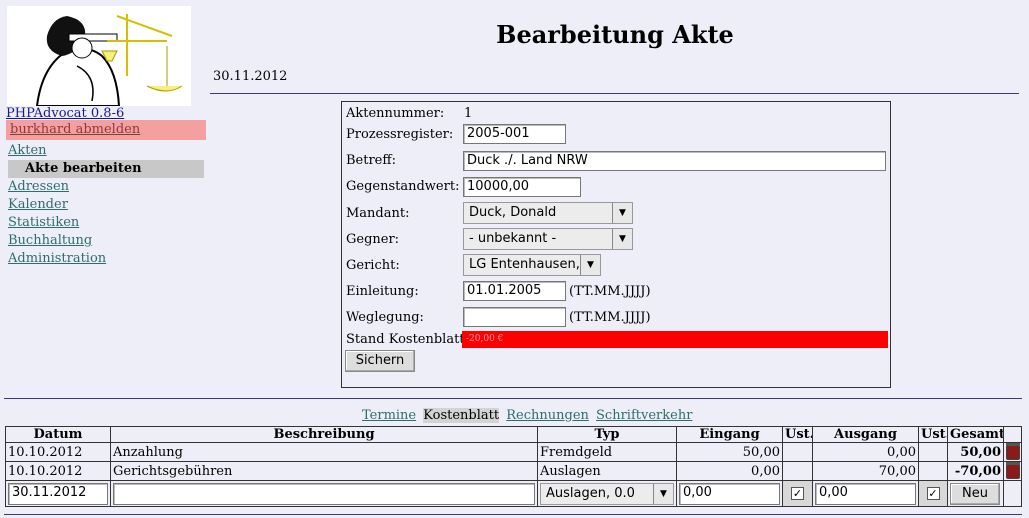  I want to click on new-entry-button: Neu, so click(975, 493).